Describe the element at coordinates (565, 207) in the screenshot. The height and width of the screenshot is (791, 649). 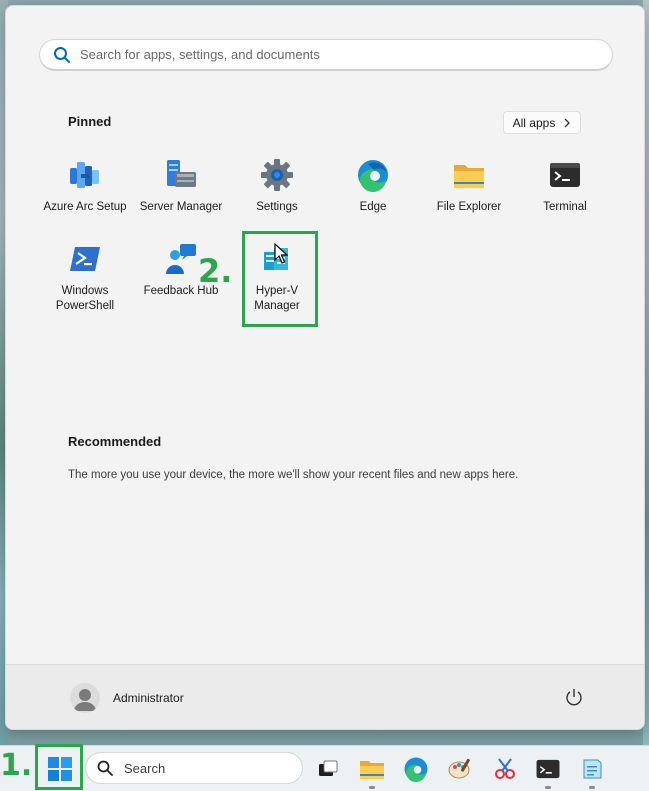
I see `app-label: Terminal` at that location.